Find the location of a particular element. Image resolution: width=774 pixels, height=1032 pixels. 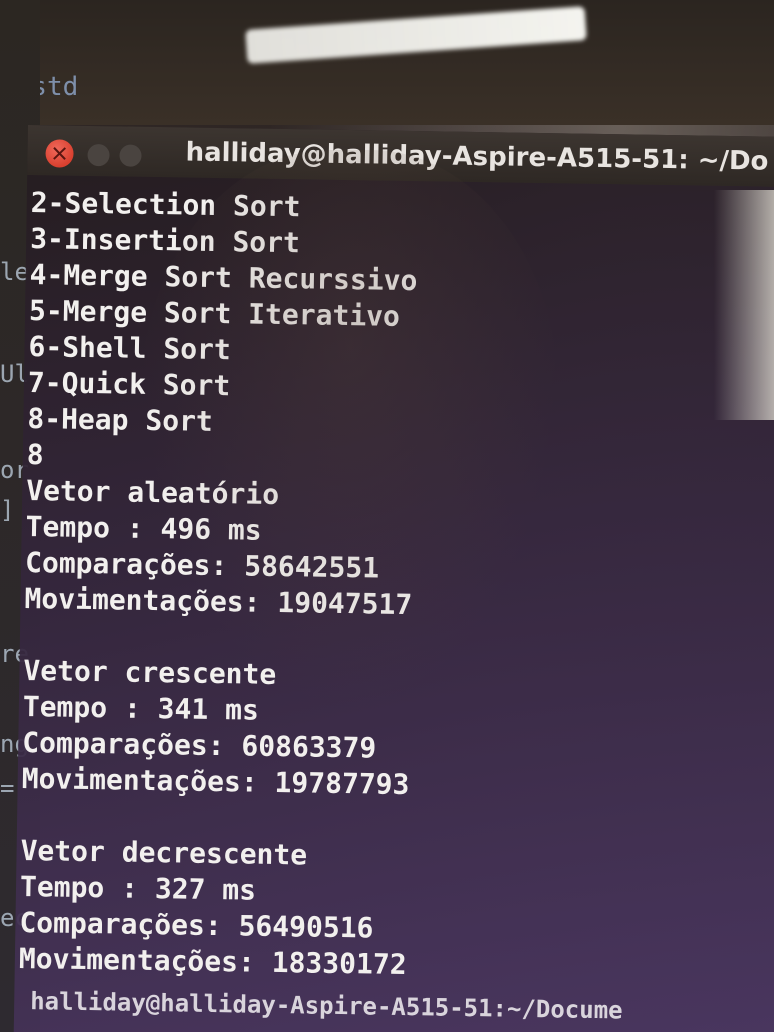

editor-fragment: = is located at coordinates (7, 788).